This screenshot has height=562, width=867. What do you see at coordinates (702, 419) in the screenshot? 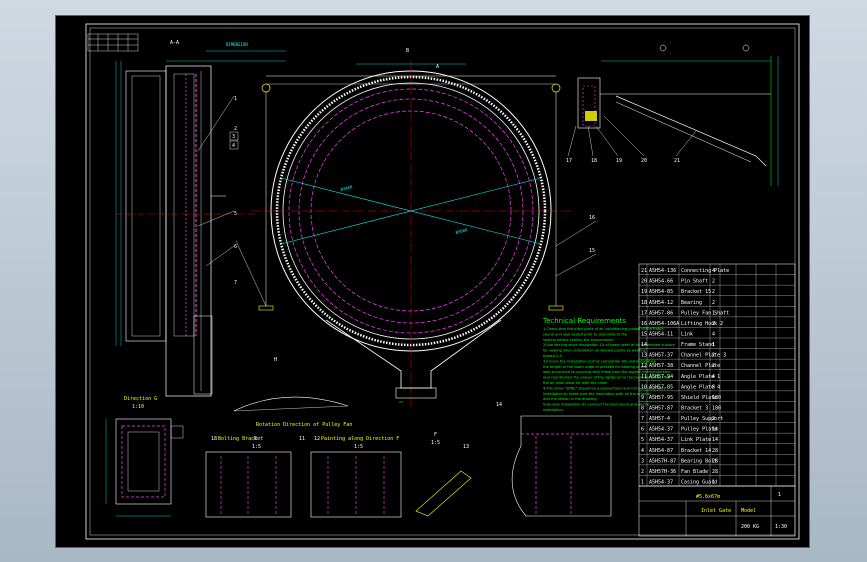
I see `bom-cell: Pulley Support` at bounding box center [702, 419].